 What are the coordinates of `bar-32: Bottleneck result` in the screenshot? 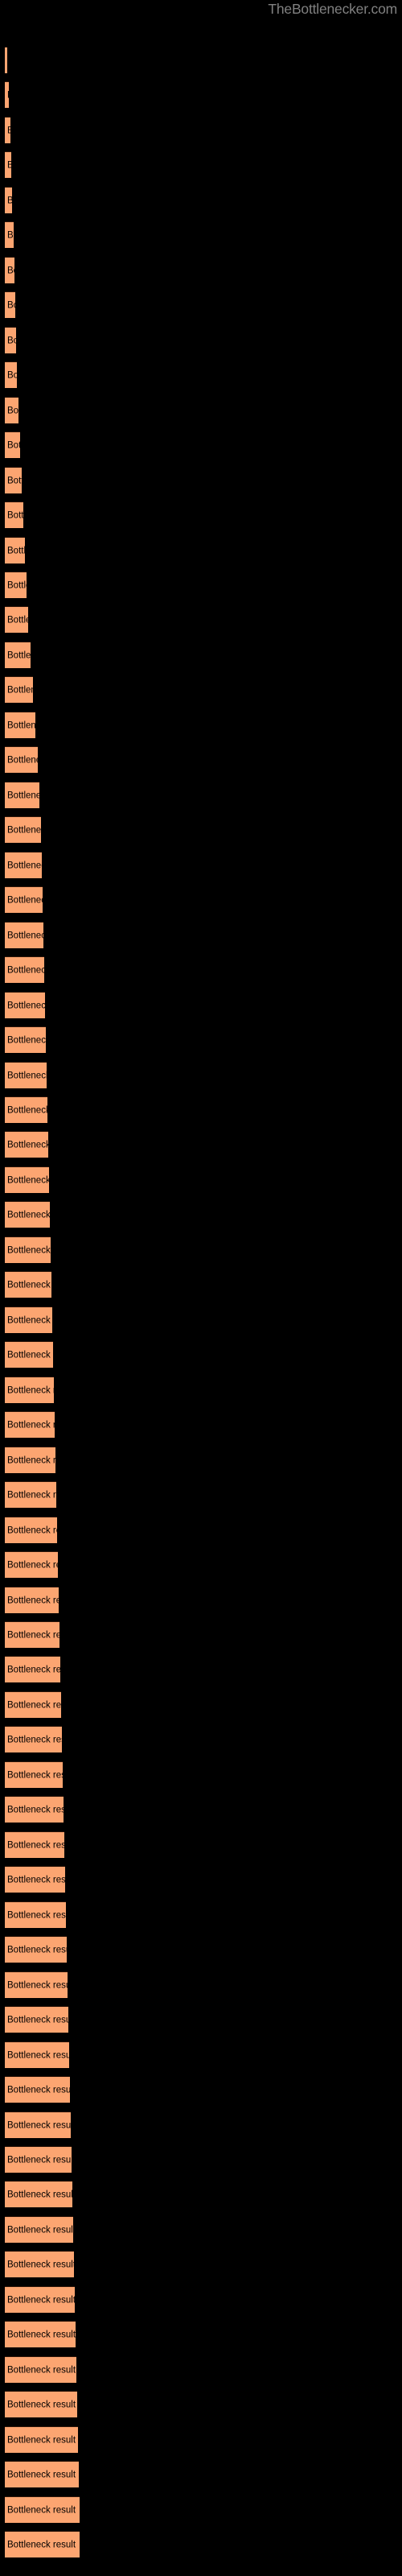 It's located at (27, 1179).